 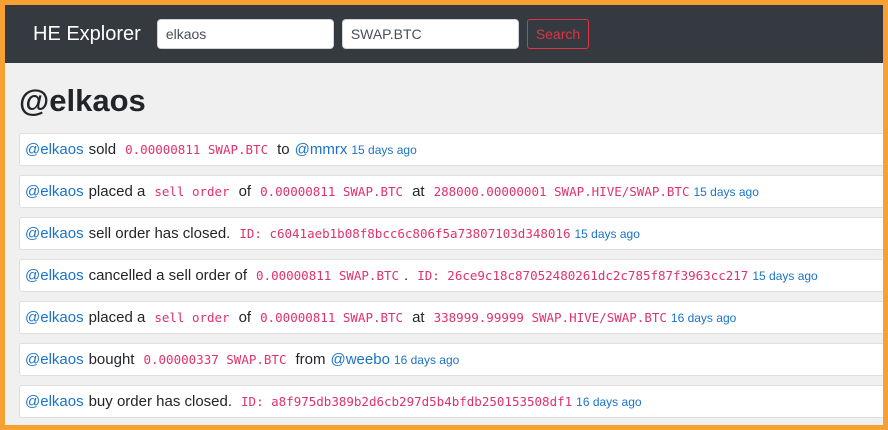 I want to click on counterparty-link: @weebo, so click(x=359, y=359).